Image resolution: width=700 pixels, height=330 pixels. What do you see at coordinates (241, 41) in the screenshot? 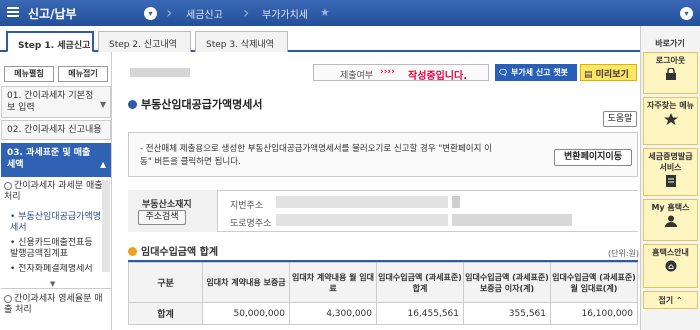
I see `tab-step3: Step 3. 삭제내역` at bounding box center [241, 41].